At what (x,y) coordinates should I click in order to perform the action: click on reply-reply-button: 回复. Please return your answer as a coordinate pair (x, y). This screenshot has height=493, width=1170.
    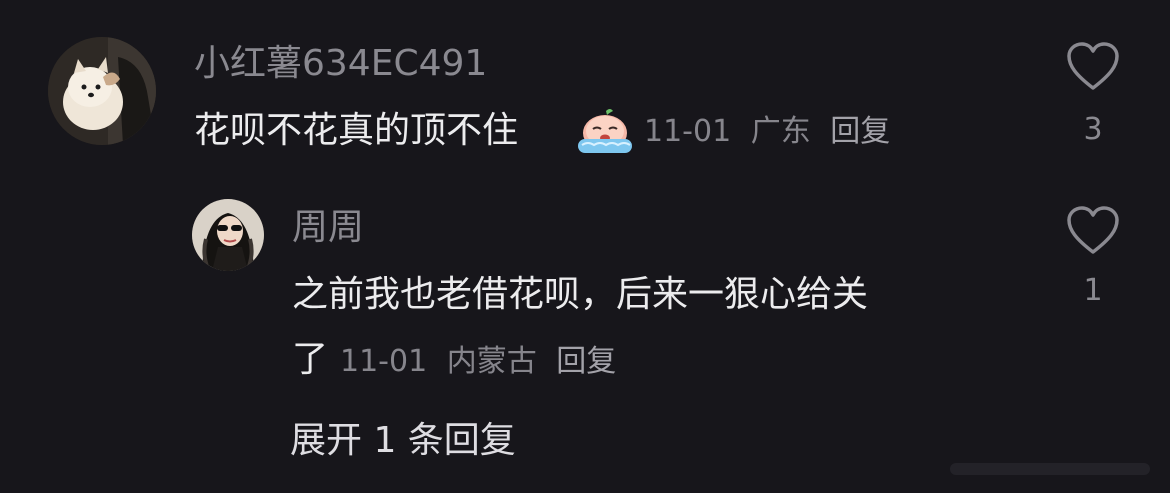
    Looking at the image, I should click on (586, 361).